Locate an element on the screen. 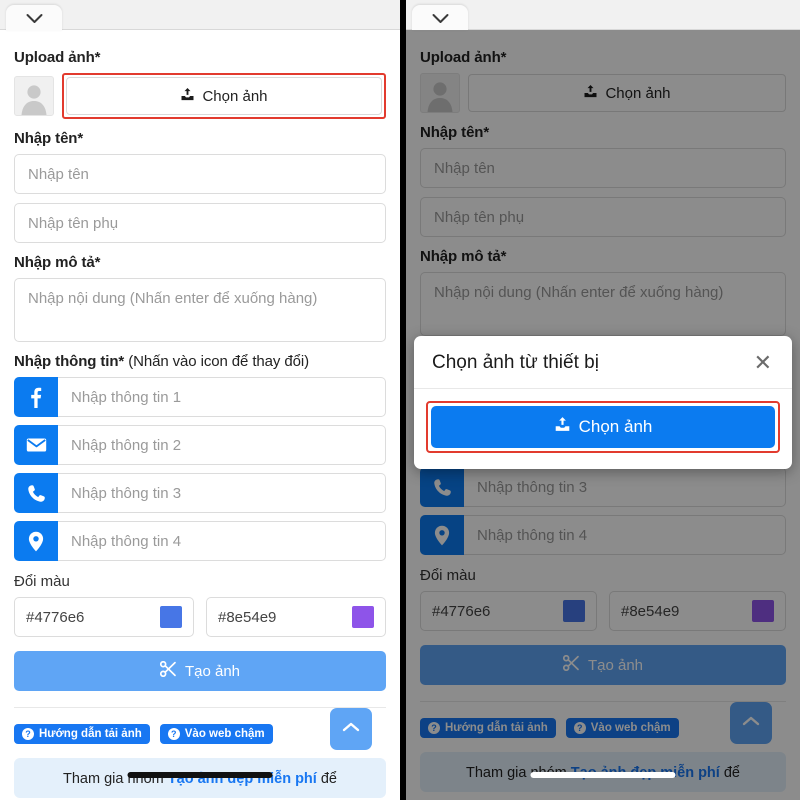 The height and width of the screenshot is (800, 800). choose-image-modal: Chọn ảnh từ thiết bị ✕ Chọn ảnh is located at coordinates (603, 402).